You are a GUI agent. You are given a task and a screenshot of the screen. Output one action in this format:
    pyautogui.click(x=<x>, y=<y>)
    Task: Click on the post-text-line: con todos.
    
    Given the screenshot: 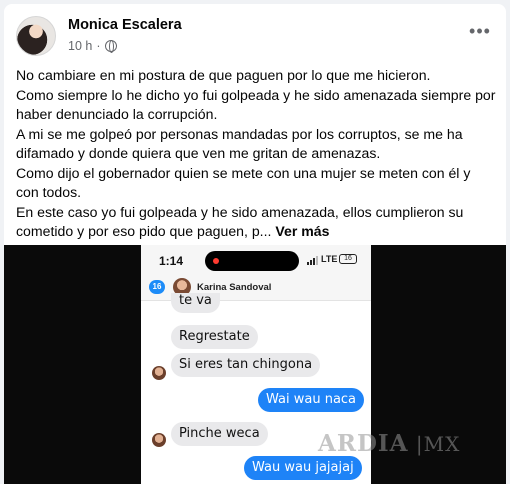 What is the action you would take?
    pyautogui.click(x=49, y=192)
    